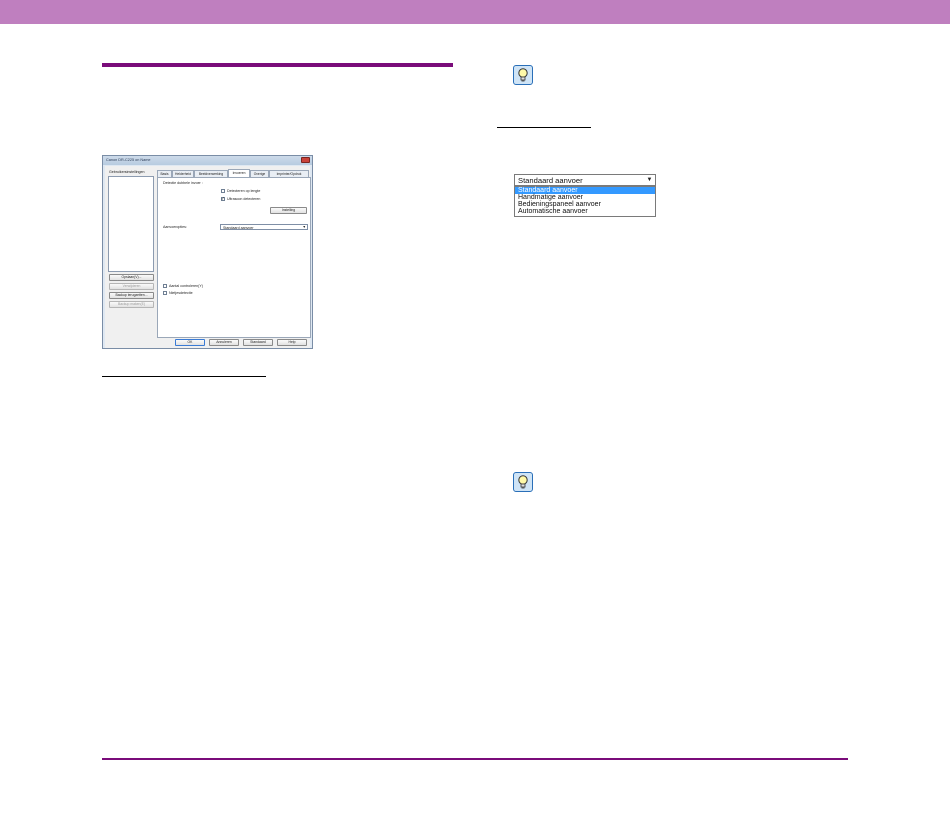 This screenshot has width=950, height=813. I want to click on default-button: Standaard, so click(258, 342).